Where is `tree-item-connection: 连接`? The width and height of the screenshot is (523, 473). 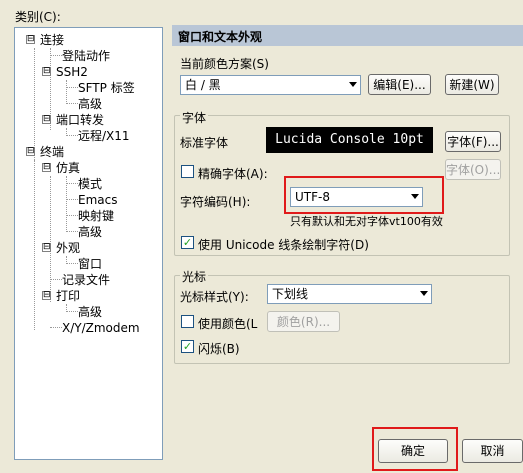
tree-item-connection: 连接 is located at coordinates (52, 40).